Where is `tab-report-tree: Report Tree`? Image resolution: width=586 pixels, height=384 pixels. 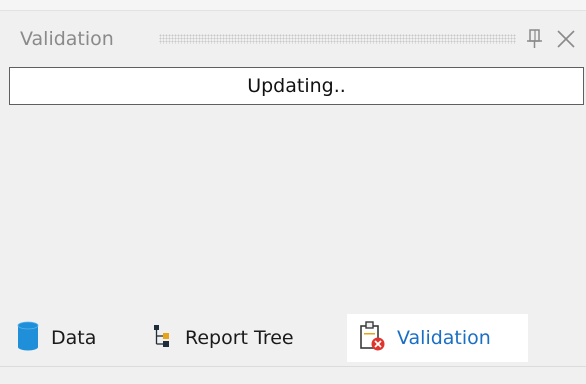 tab-report-tree: Report Tree is located at coordinates (223, 338).